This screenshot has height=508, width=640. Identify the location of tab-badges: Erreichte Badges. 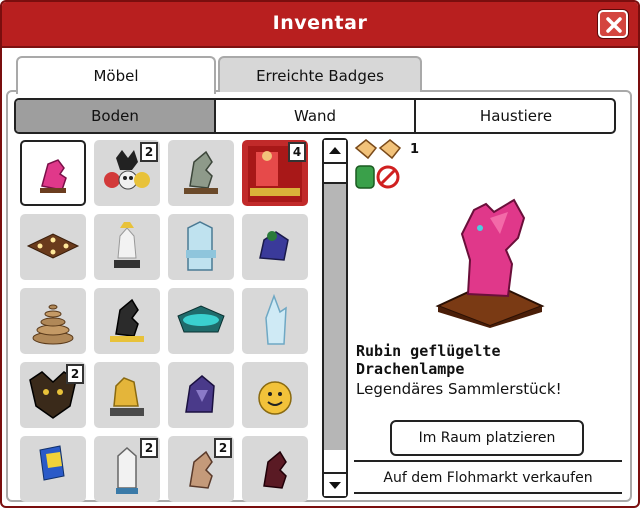
(320, 74).